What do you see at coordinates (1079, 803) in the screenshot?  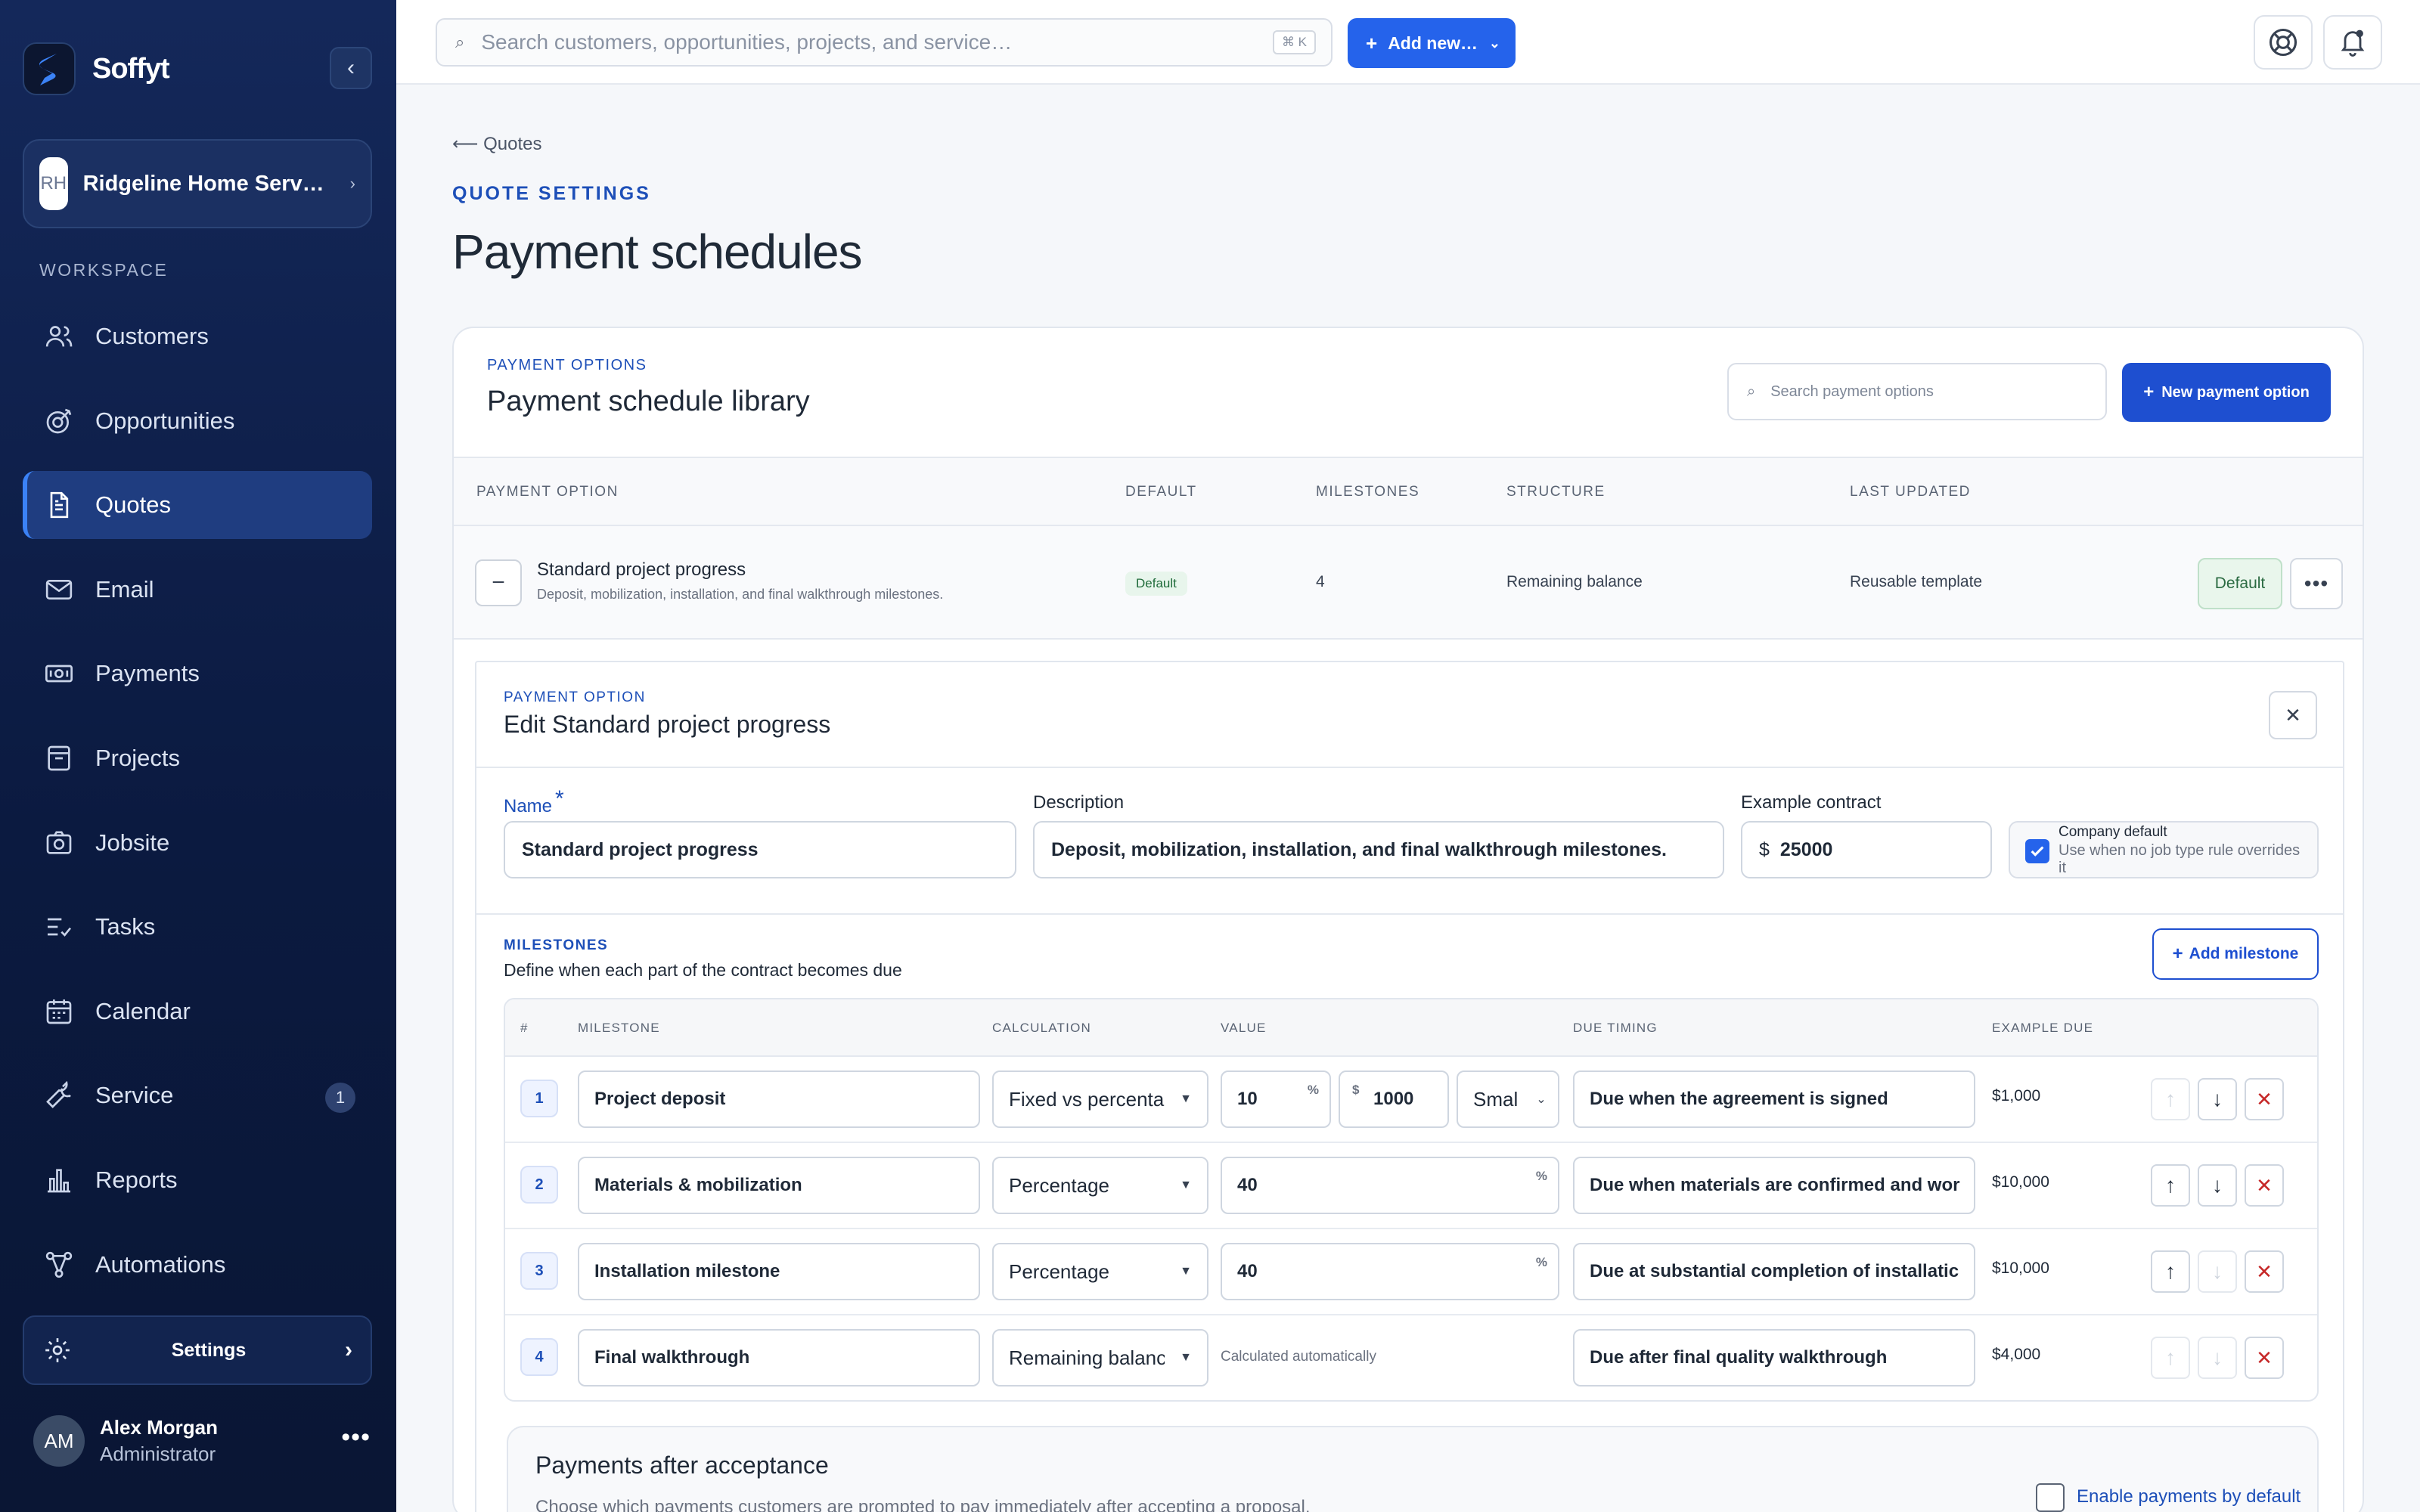 I see `description-field-label: Description` at bounding box center [1079, 803].